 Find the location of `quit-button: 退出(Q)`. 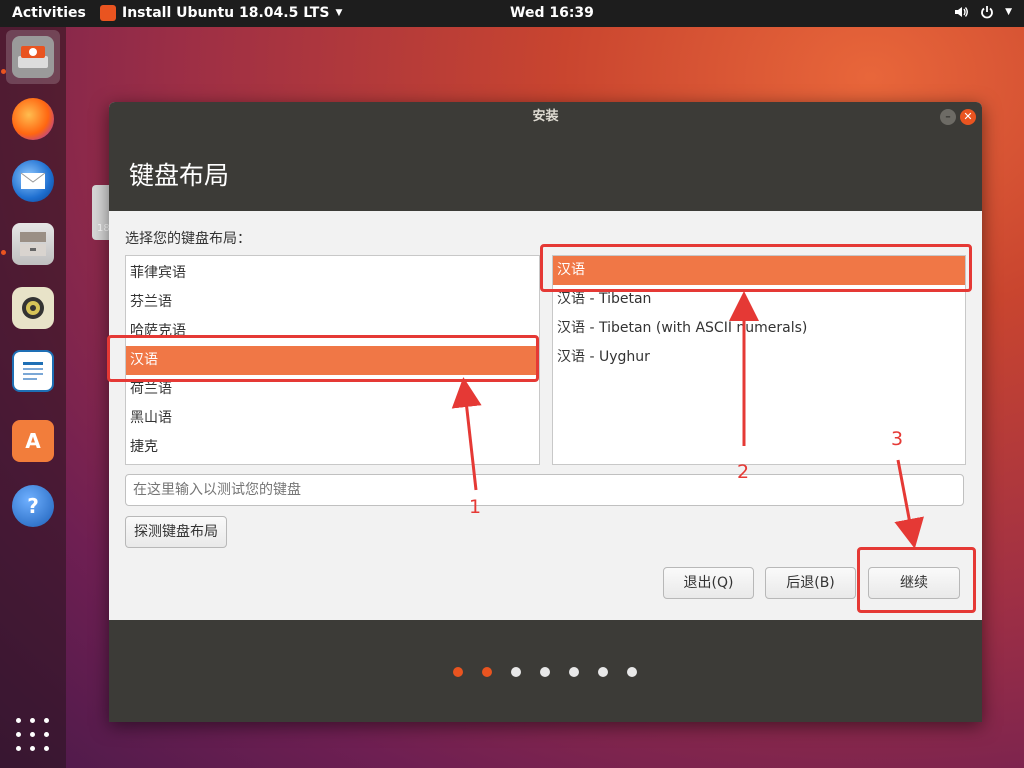

quit-button: 退出(Q) is located at coordinates (708, 583).